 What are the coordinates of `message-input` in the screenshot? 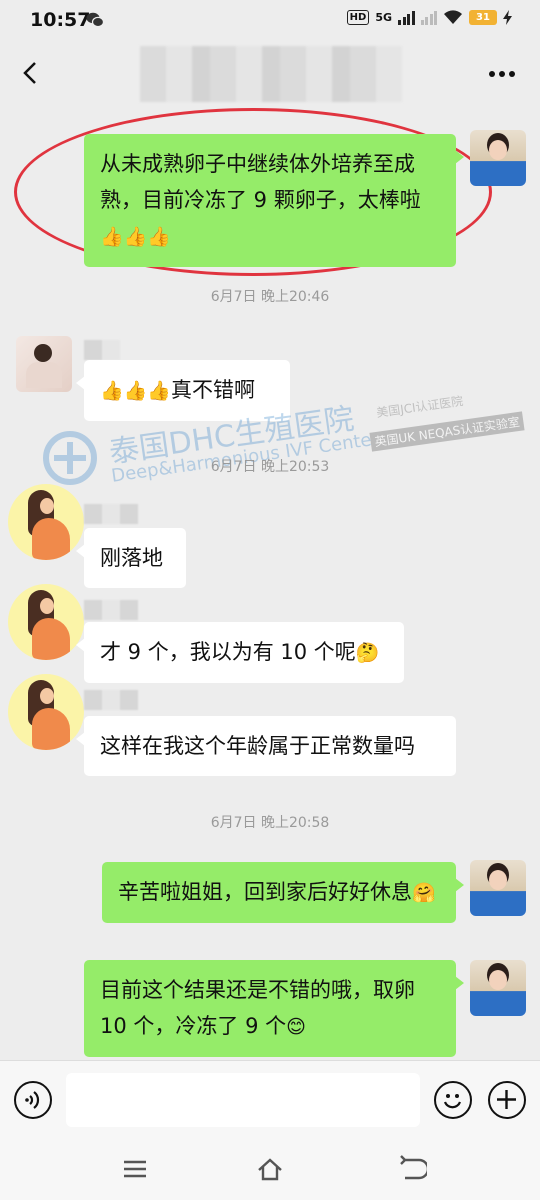 It's located at (243, 1100).